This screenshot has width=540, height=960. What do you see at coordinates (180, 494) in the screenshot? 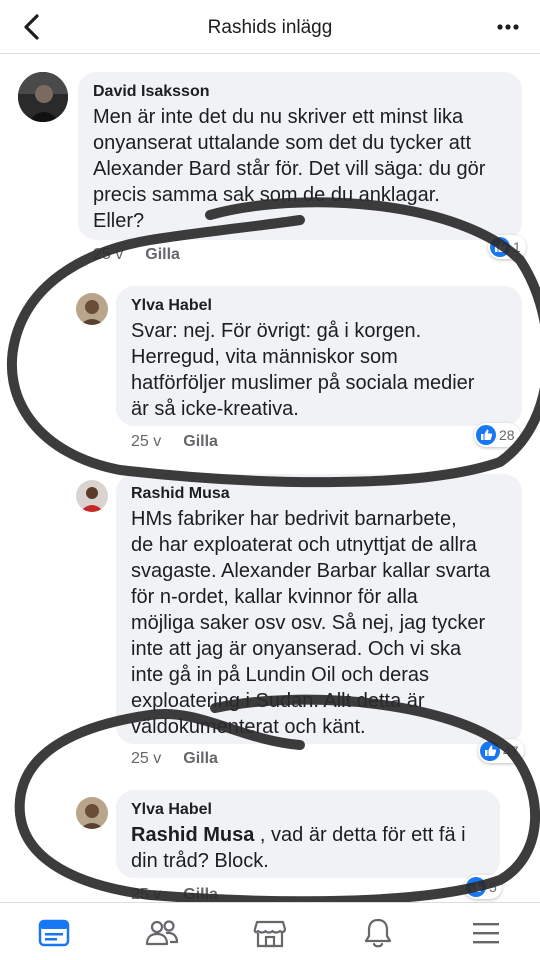
I see `comment-author: Rashid Musa` at bounding box center [180, 494].